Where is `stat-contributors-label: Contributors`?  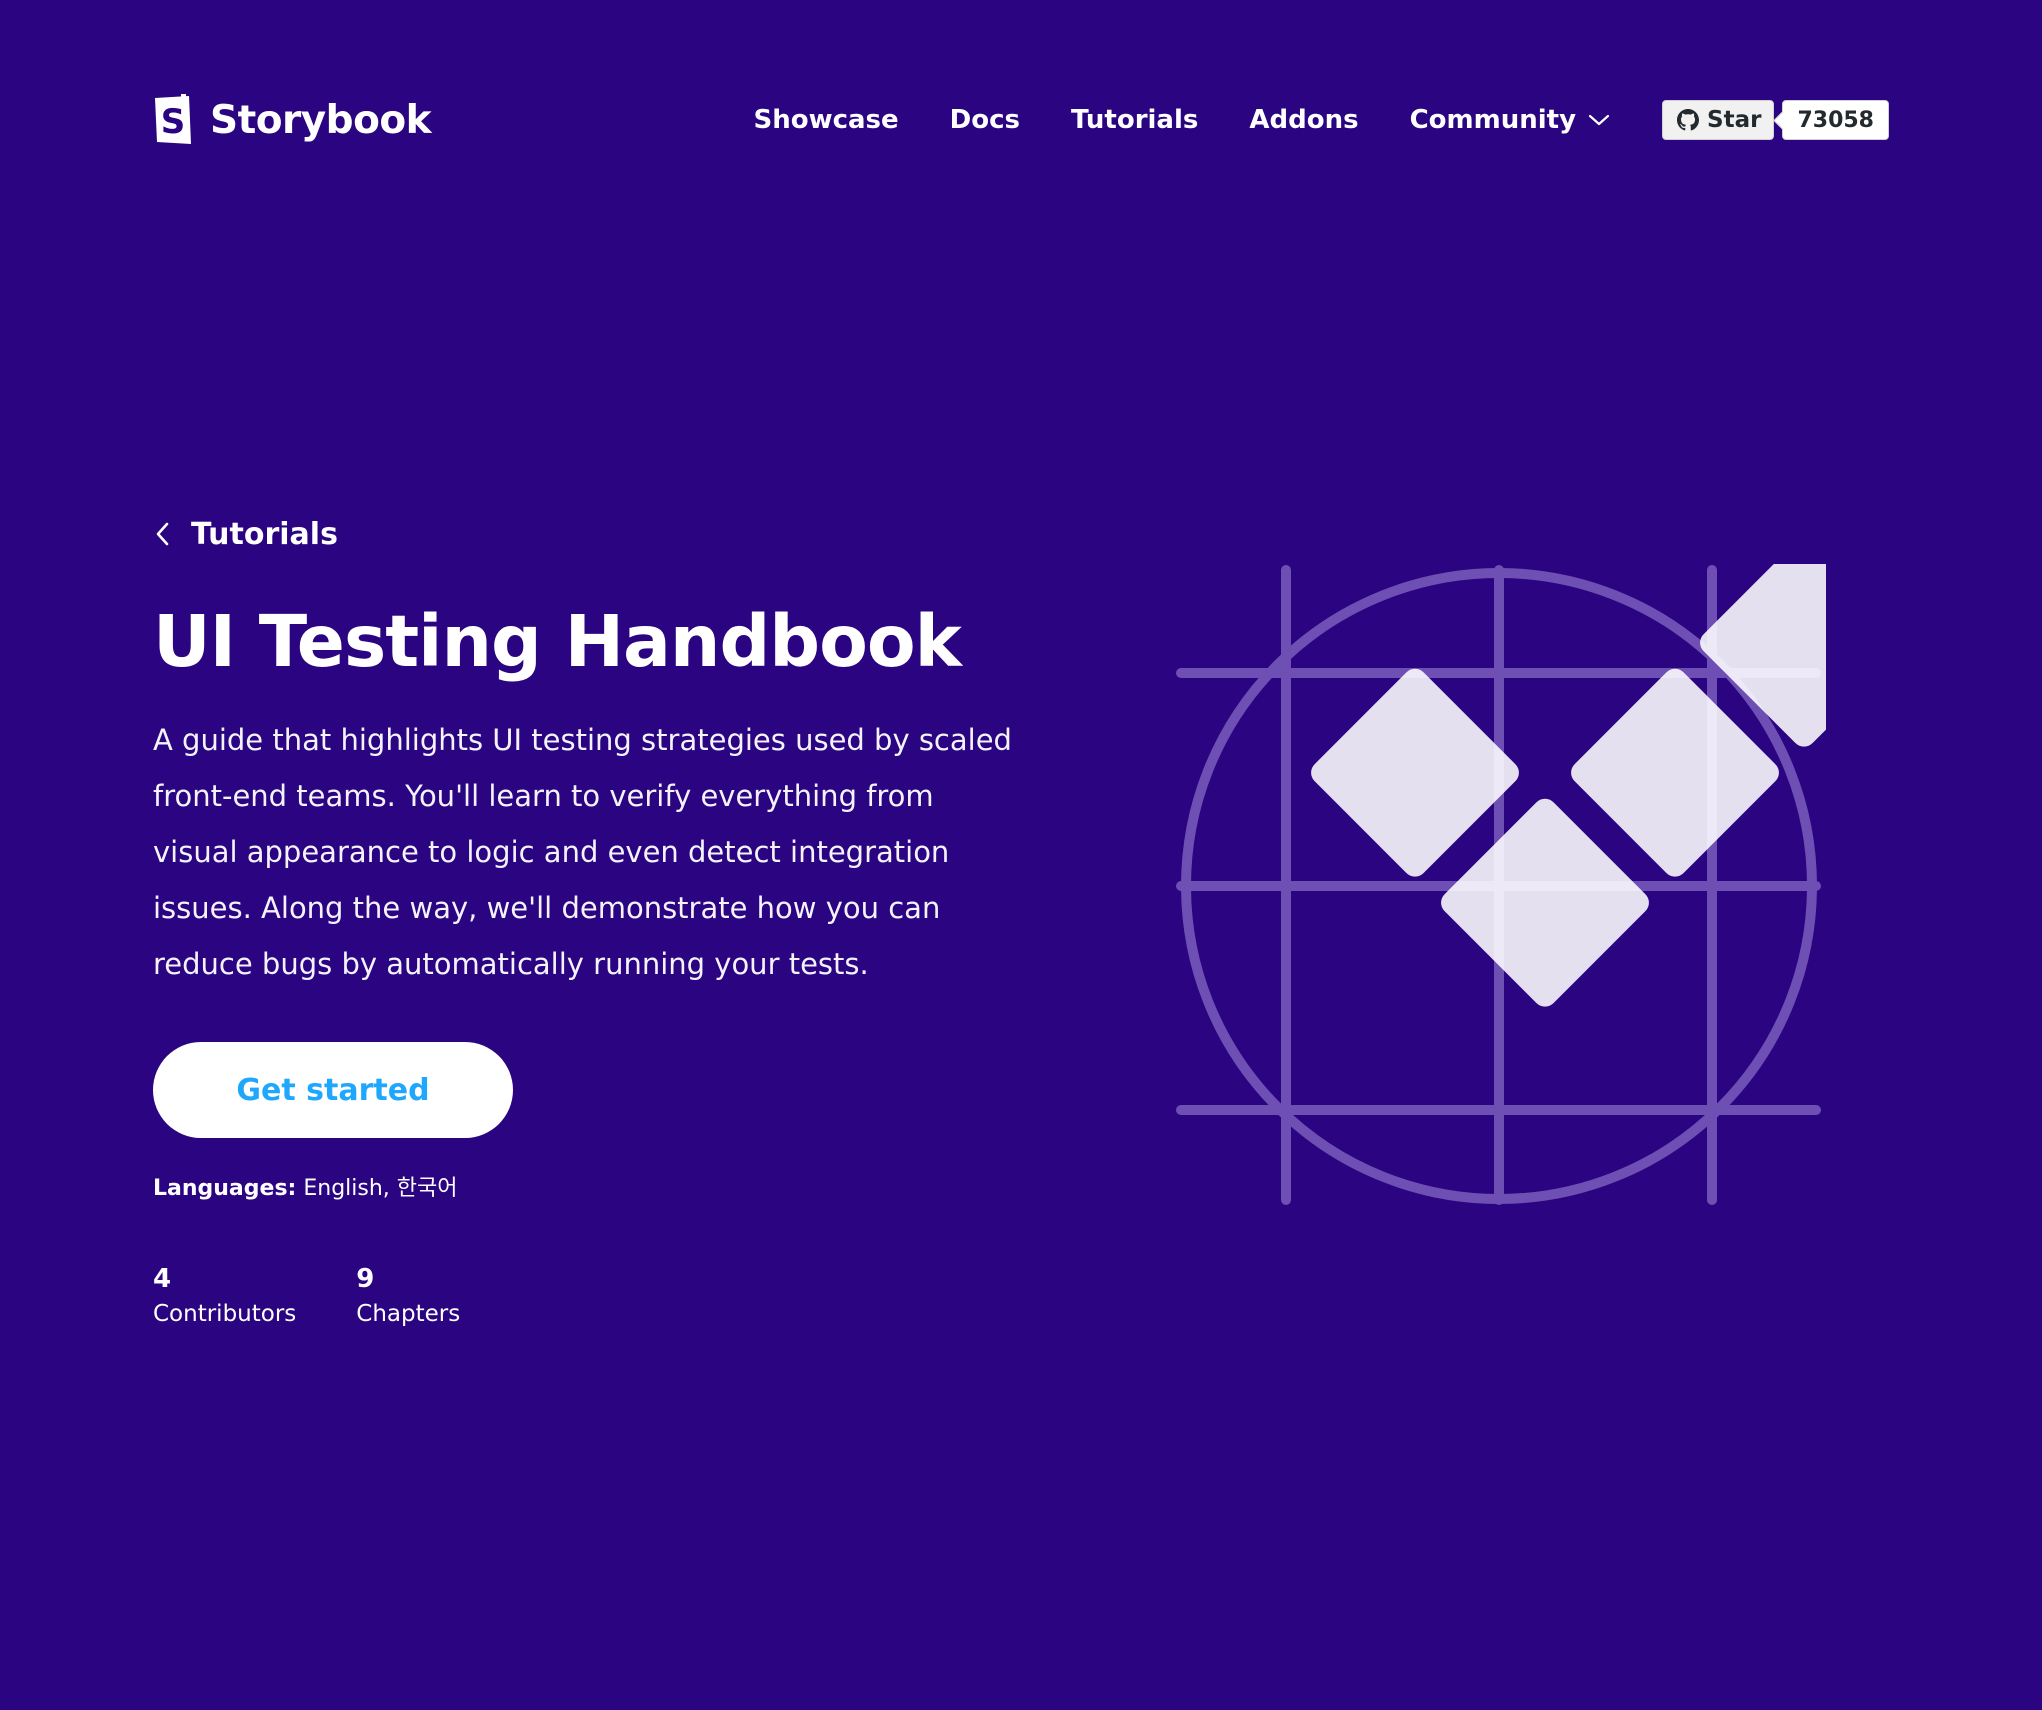 stat-contributors-label: Contributors is located at coordinates (225, 1314).